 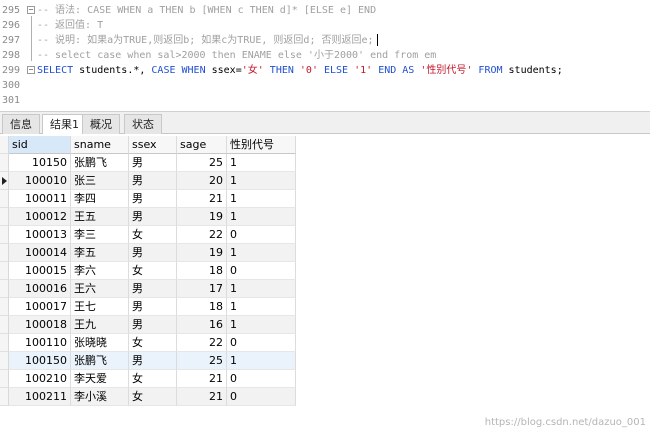 I want to click on table-row: 100016 王六男 17 1, so click(x=148, y=289).